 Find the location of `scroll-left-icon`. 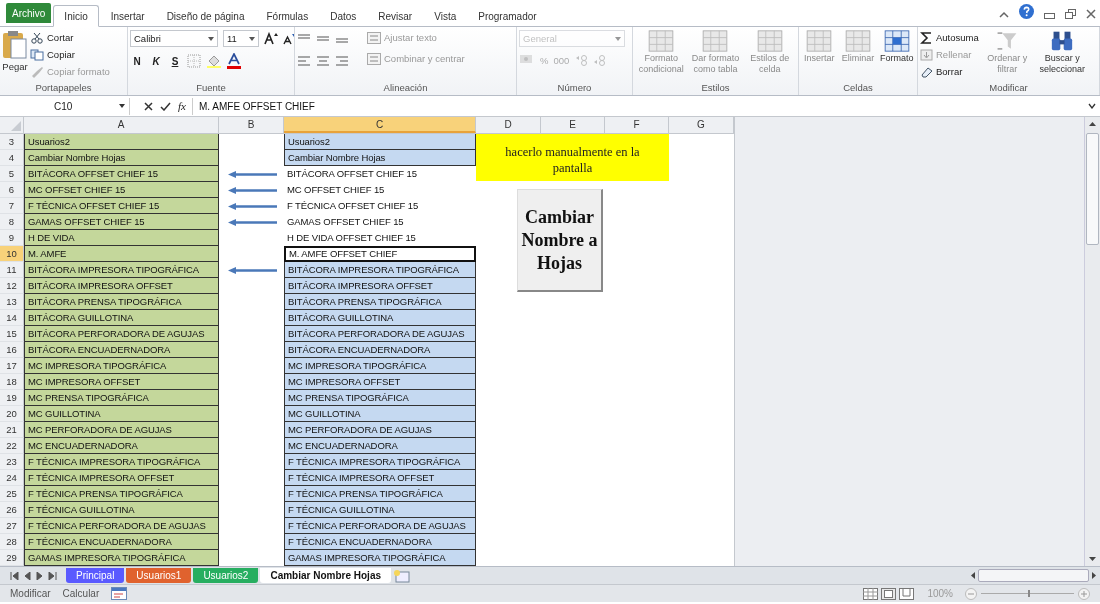

scroll-left-icon is located at coordinates (973, 575).